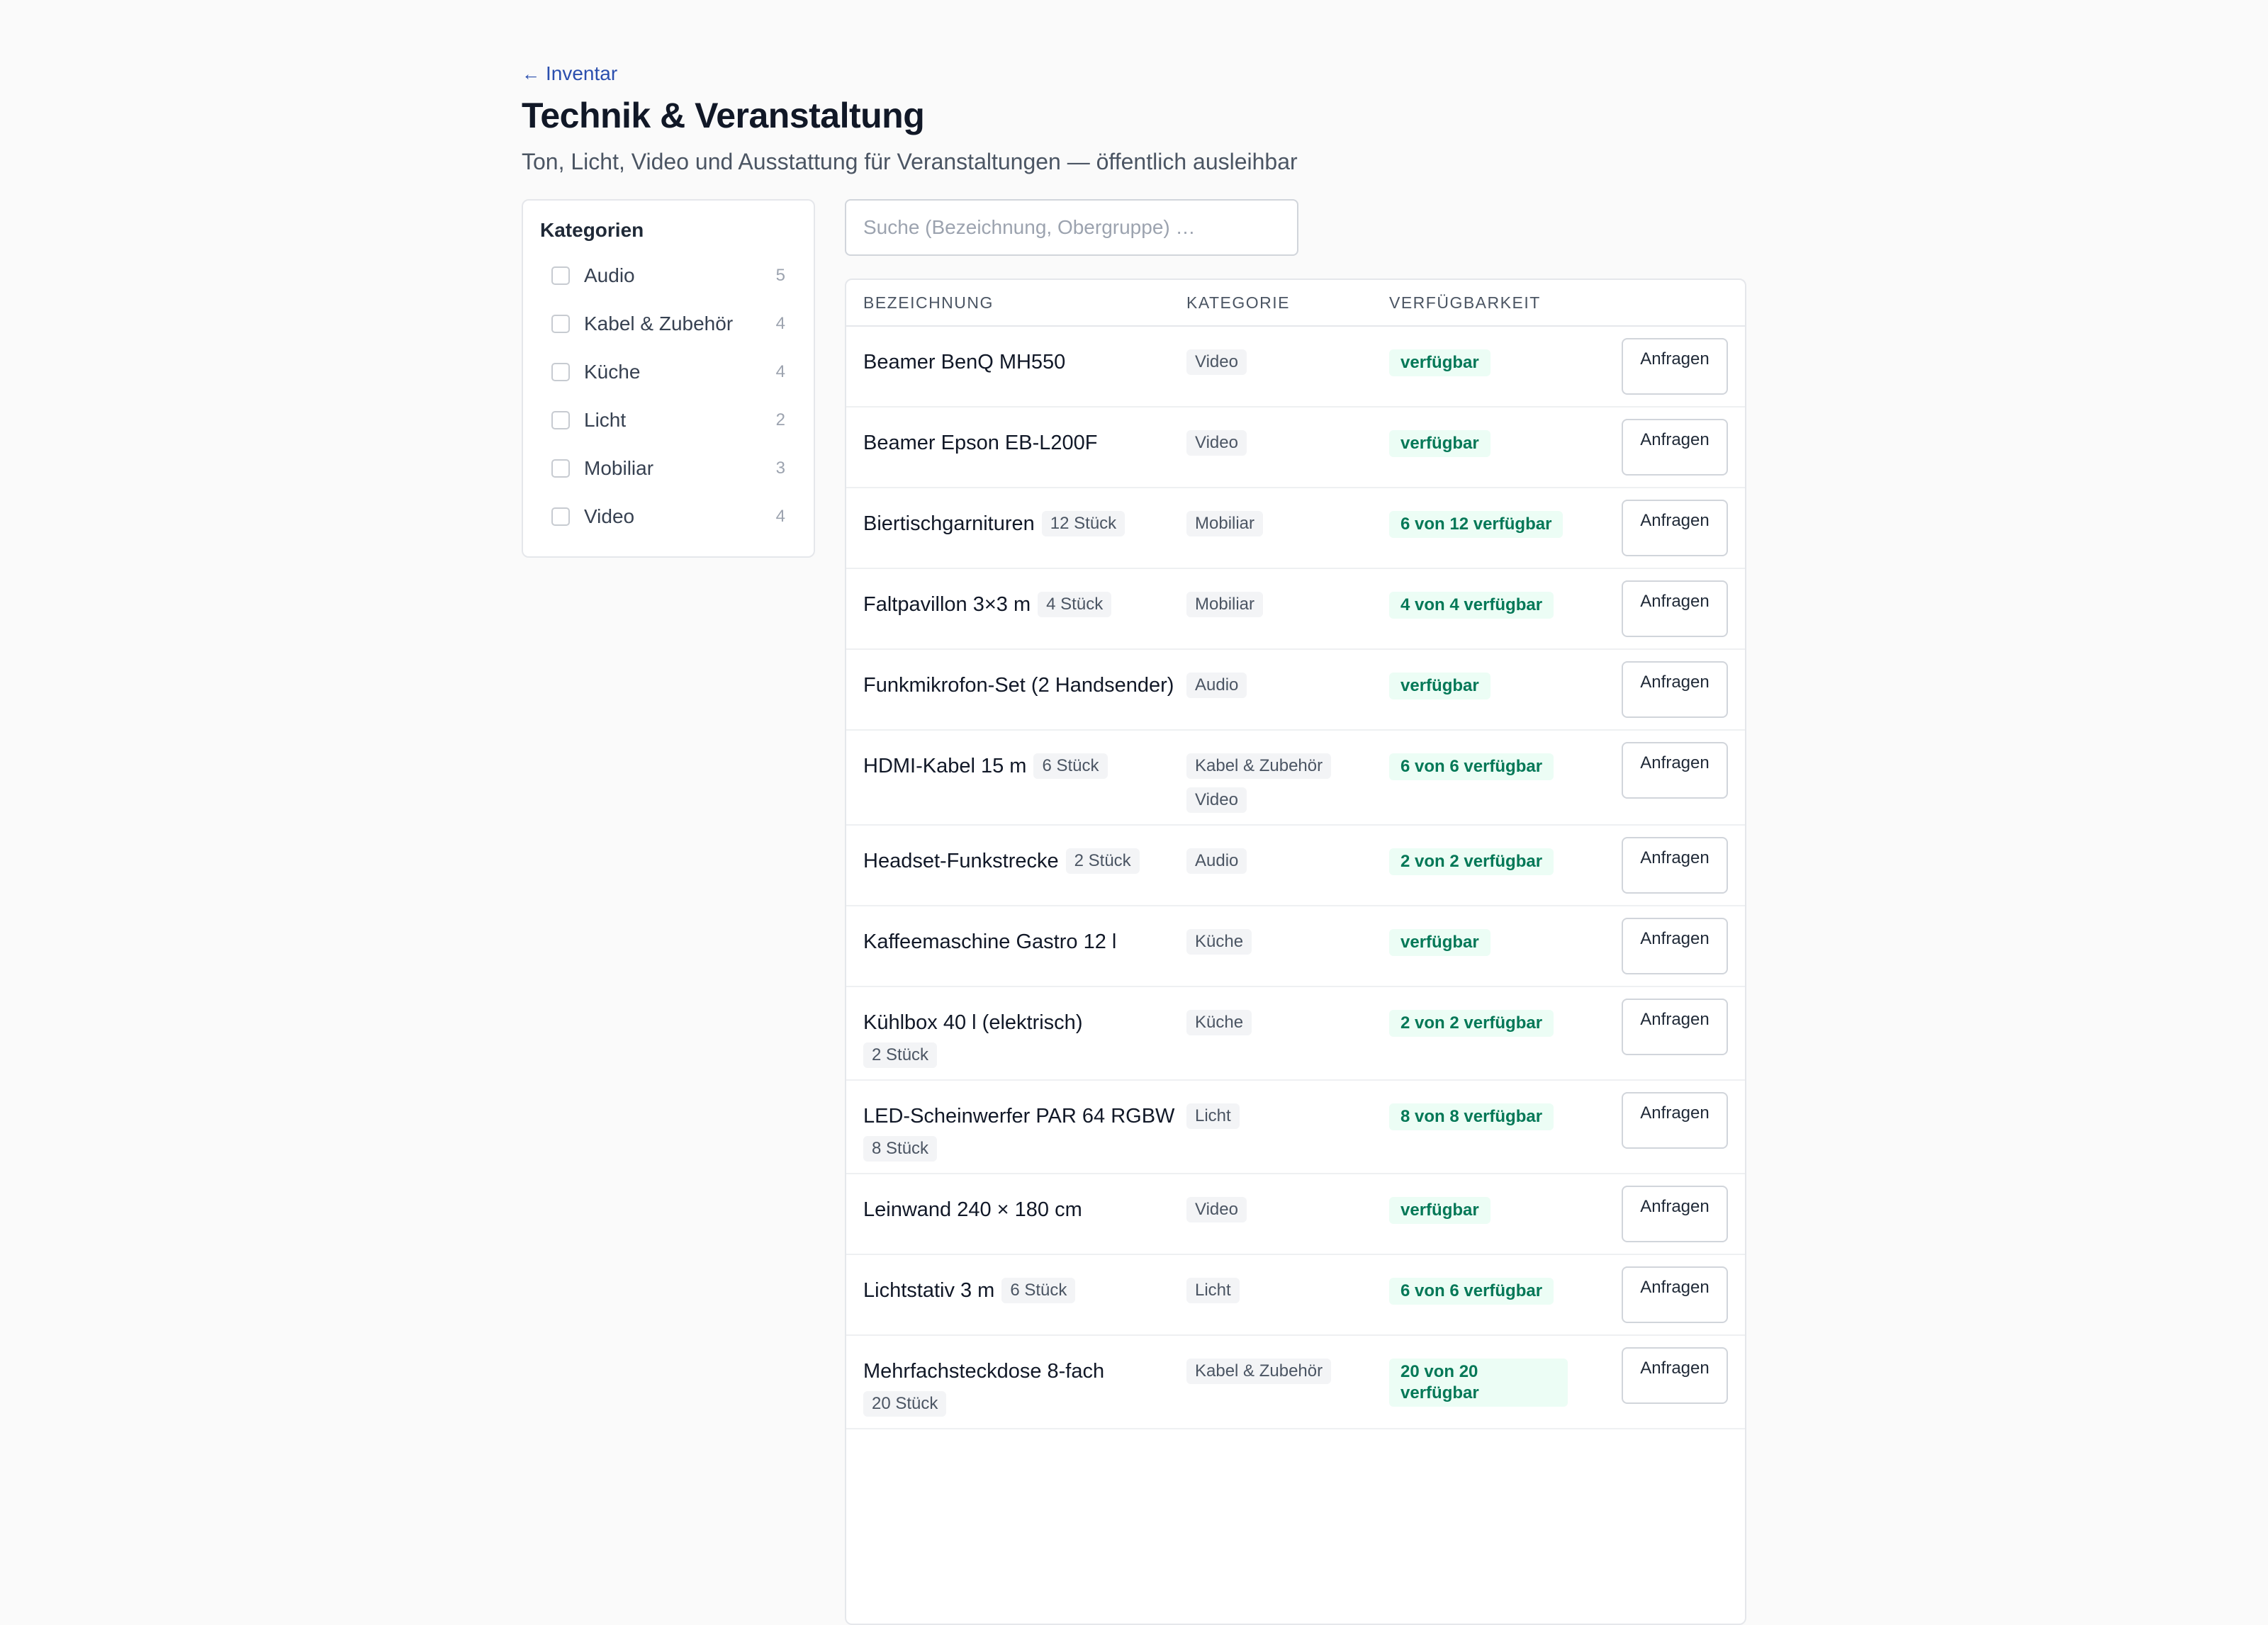 The height and width of the screenshot is (1625, 2268). Describe the element at coordinates (990, 941) in the screenshot. I see `item-name: Kaffeemaschine Gastro 12 l` at that location.